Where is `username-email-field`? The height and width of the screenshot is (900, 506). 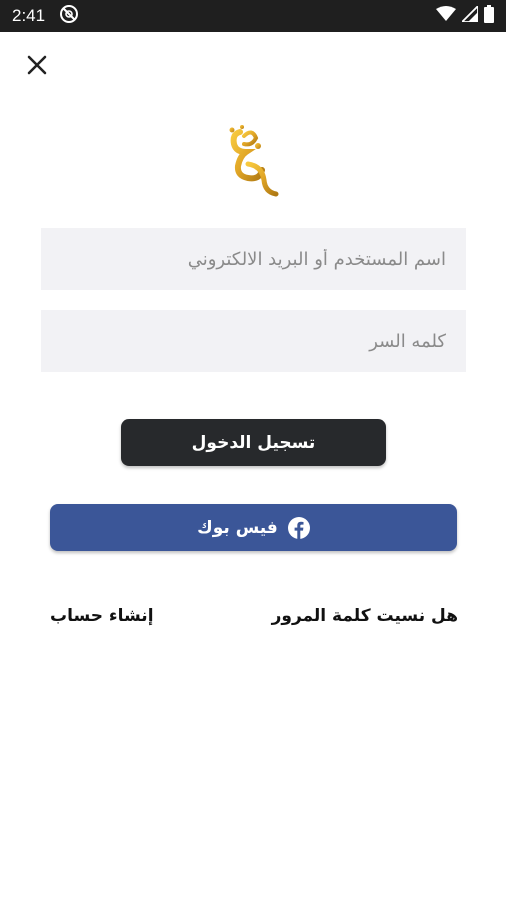 username-email-field is located at coordinates (253, 259).